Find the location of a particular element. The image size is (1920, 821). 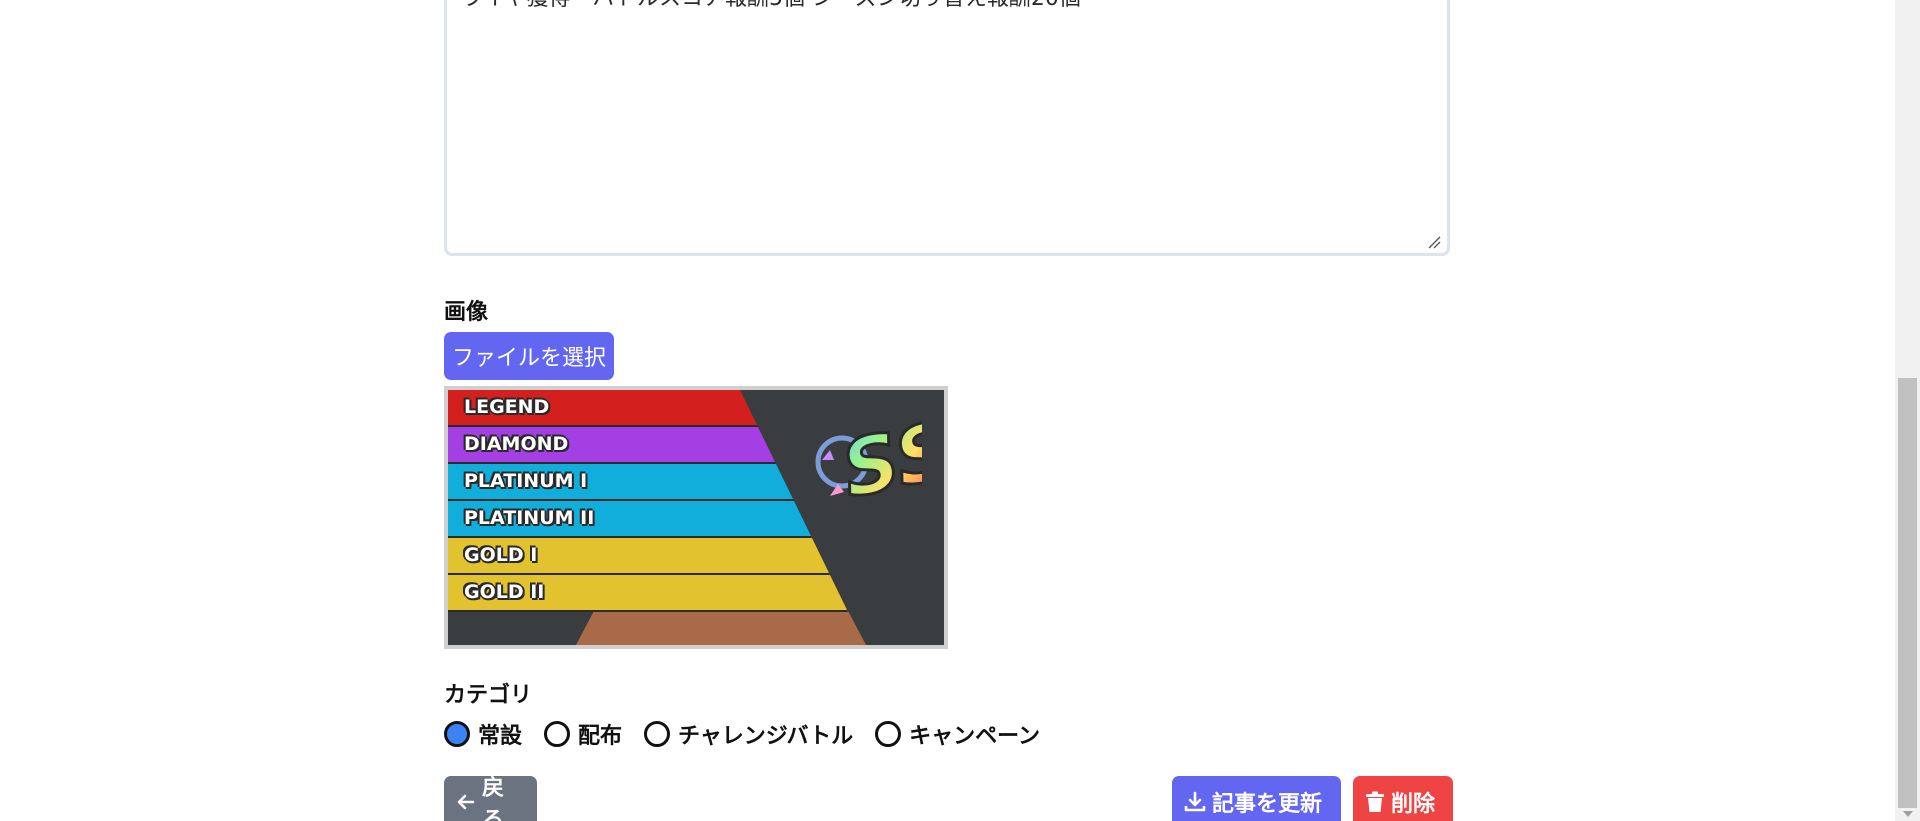

rank-tier-label: GOLD II is located at coordinates (504, 592).